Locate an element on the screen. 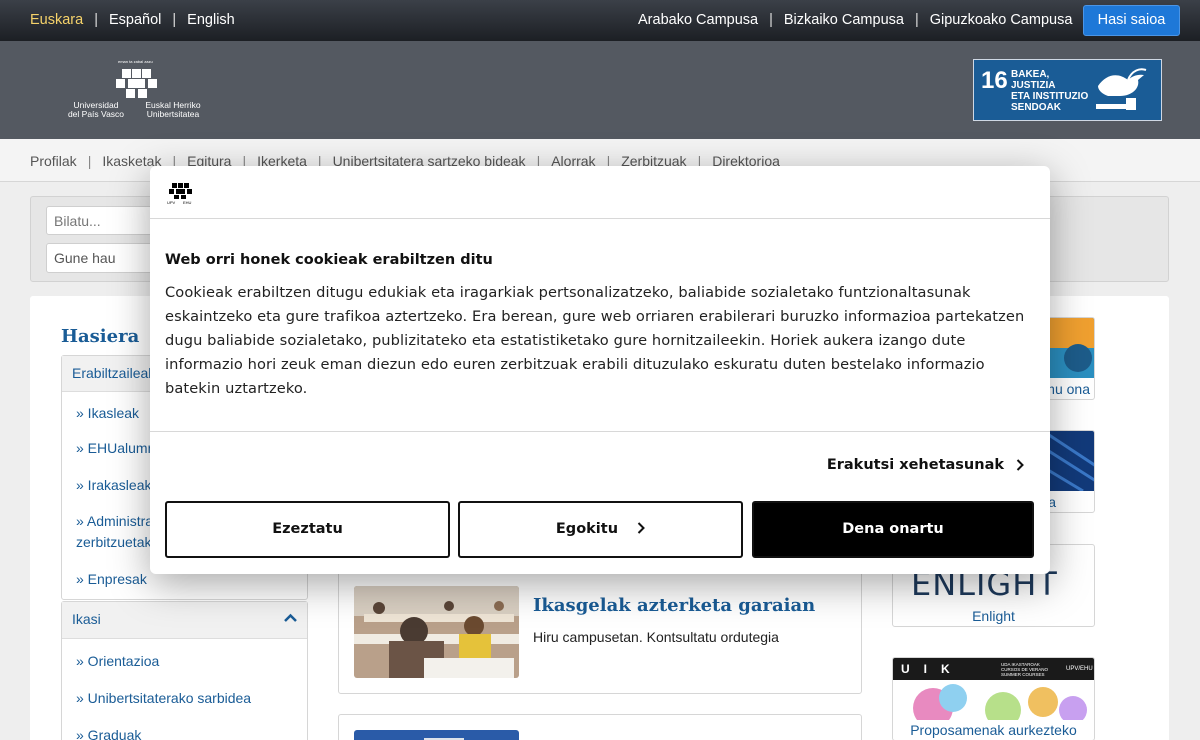 Image resolution: width=1200 pixels, height=740 pixels. news-description: Hiru campusetan. Kontsultatu ordutegia is located at coordinates (656, 637).